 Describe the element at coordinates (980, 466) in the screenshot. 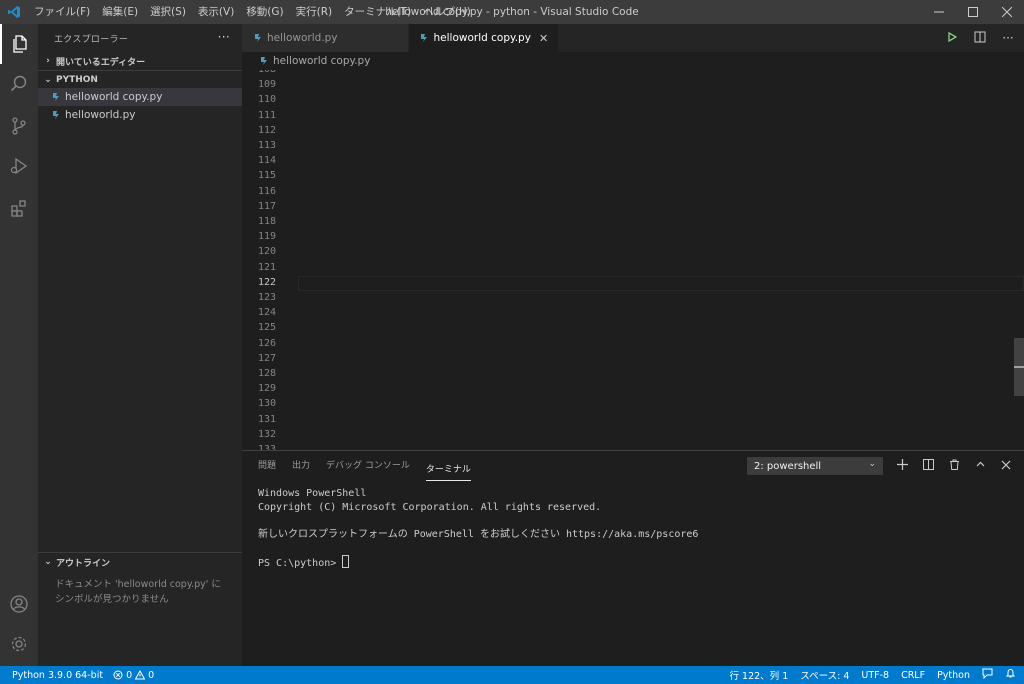

I see `maximize-panel-button` at that location.